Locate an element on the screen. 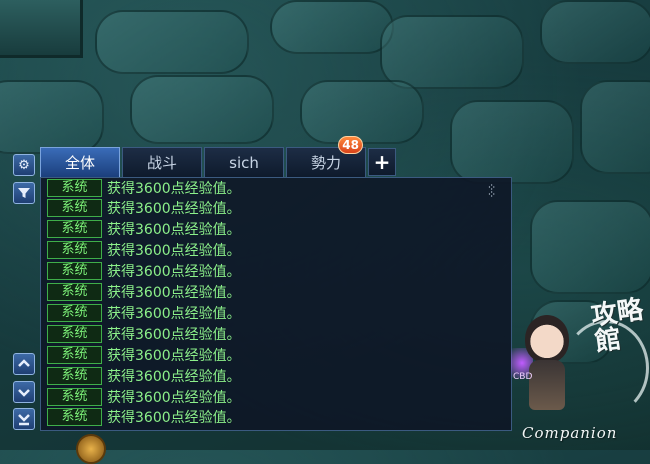  tab-label: 战斗 is located at coordinates (161, 163).